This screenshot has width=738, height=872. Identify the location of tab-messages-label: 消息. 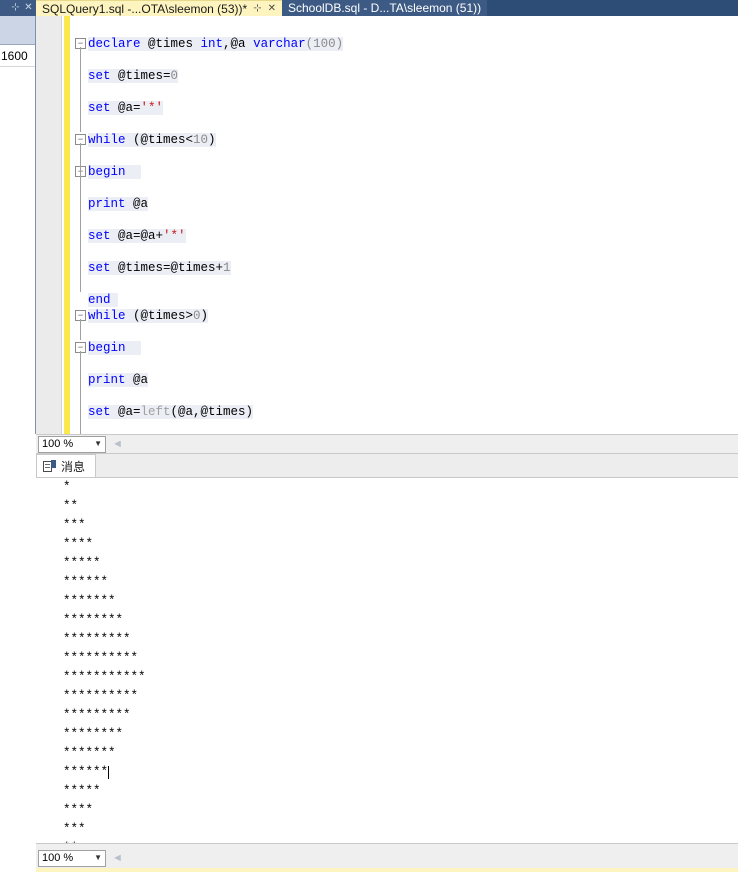
(73, 466).